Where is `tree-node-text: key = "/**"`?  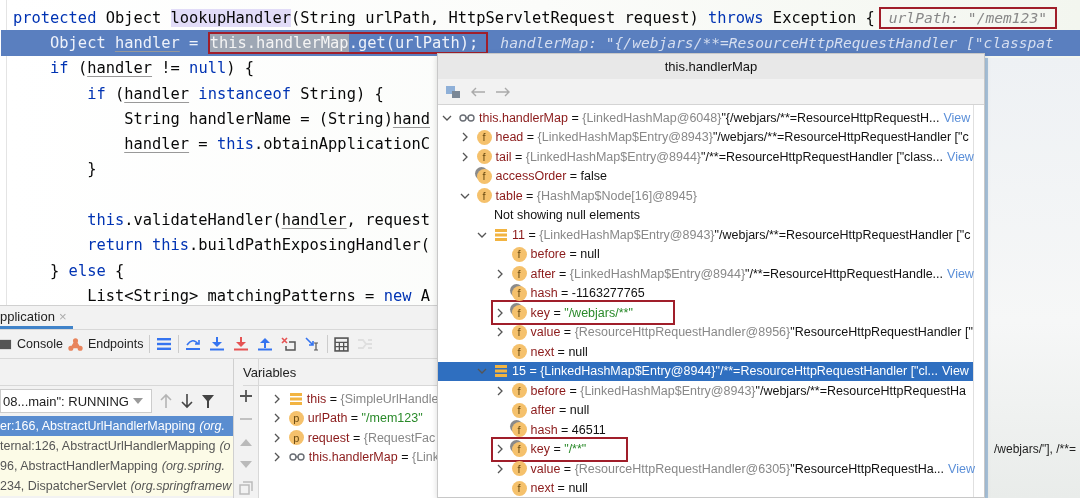 tree-node-text: key = "/**" is located at coordinates (558, 449).